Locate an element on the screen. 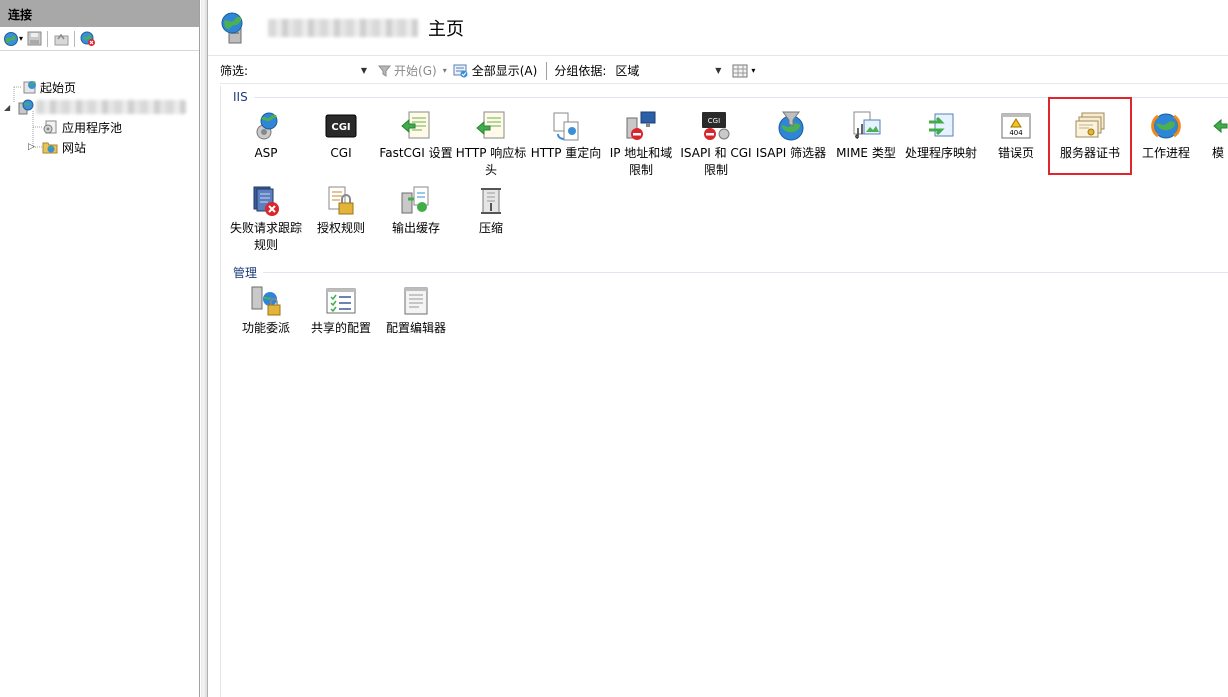  configuration-editor-icon is located at coordinates (416, 301).